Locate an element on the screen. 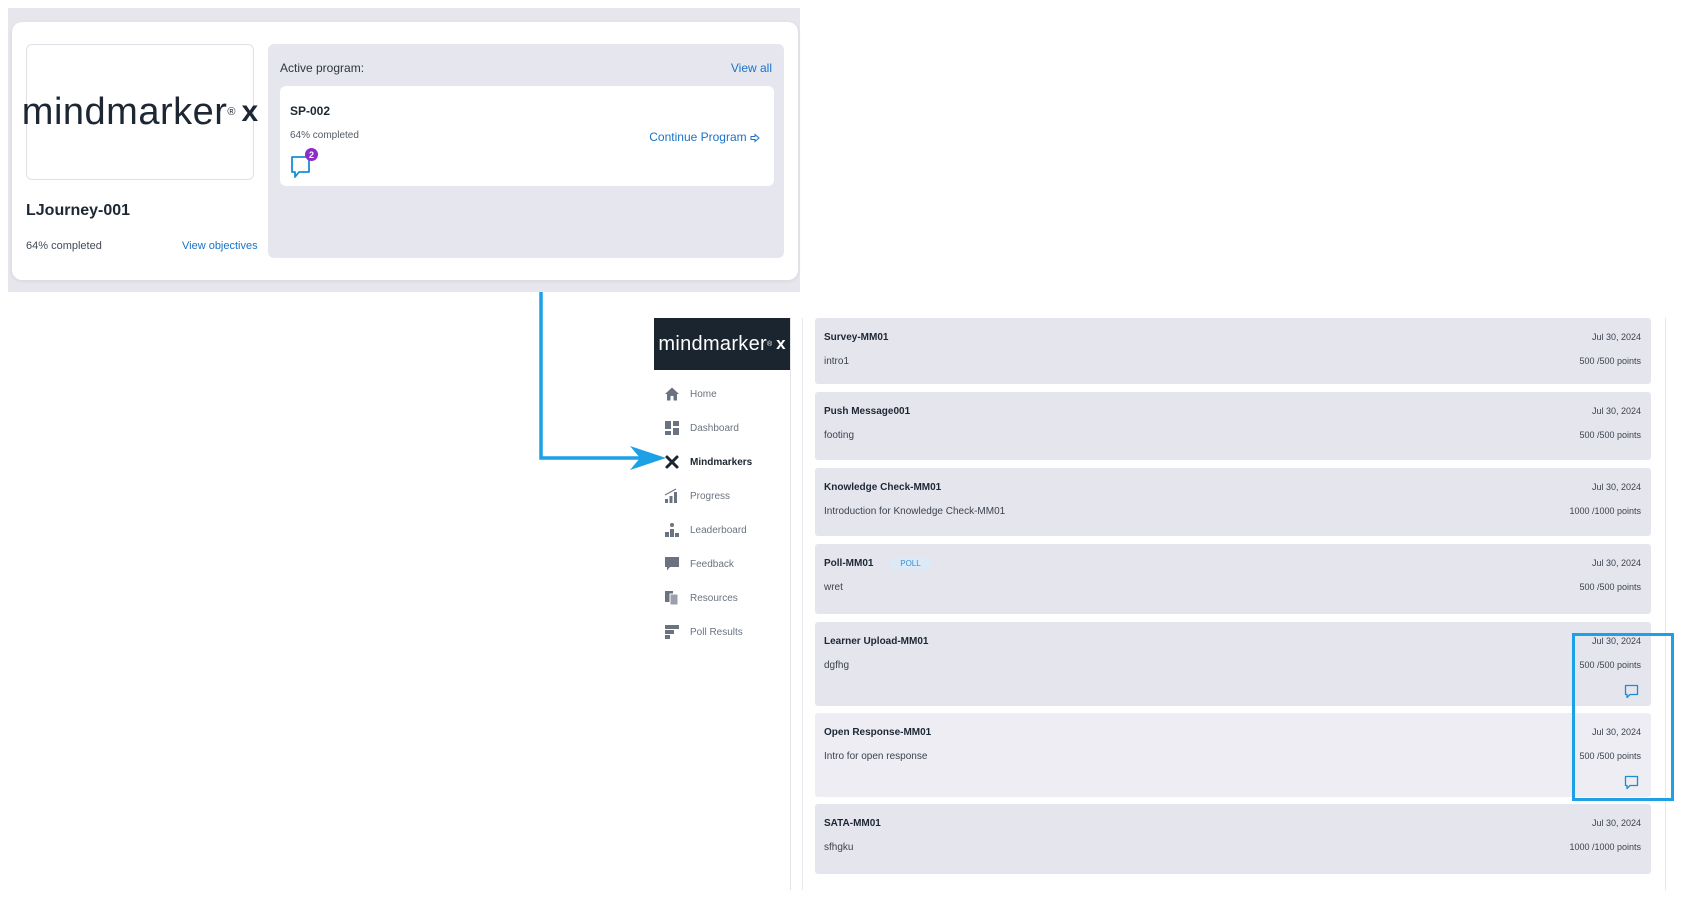 Image resolution: width=1685 pixels, height=902 pixels. nav-label-leaderboard: Leaderboard is located at coordinates (718, 530).